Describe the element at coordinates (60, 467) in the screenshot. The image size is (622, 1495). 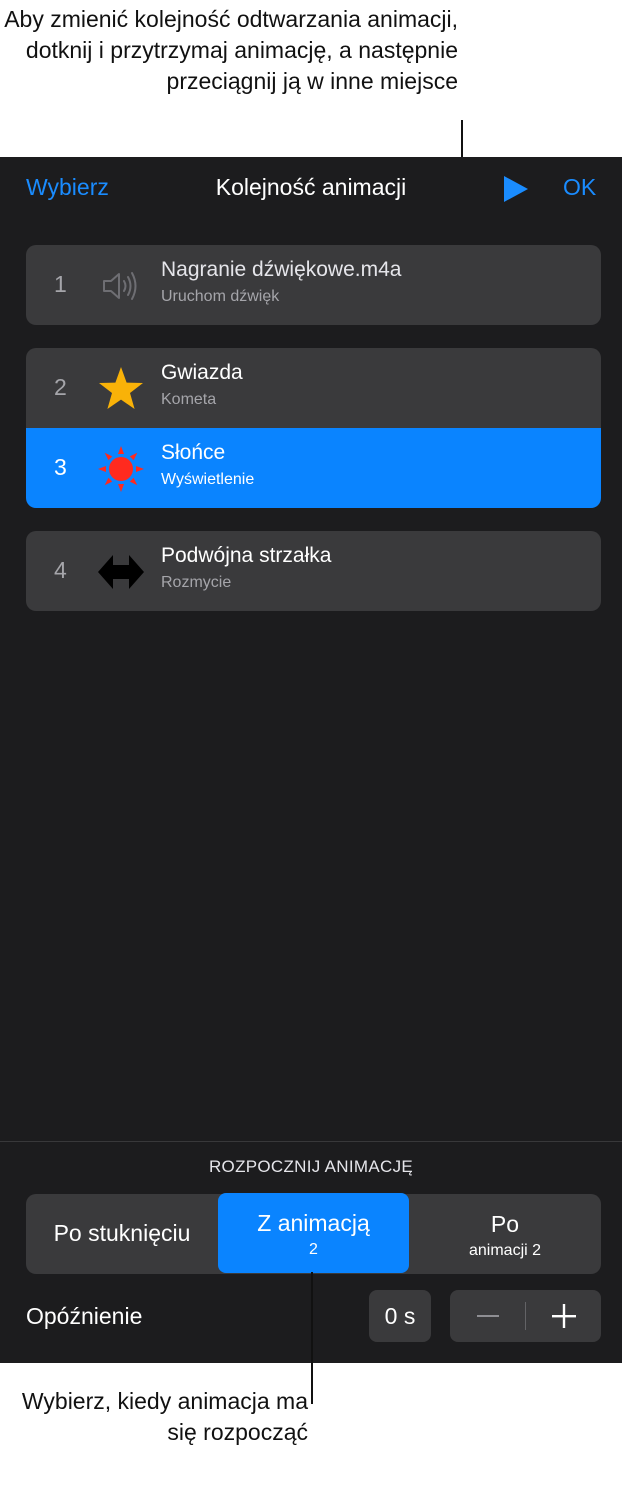
I see `animation-number: 3` at that location.